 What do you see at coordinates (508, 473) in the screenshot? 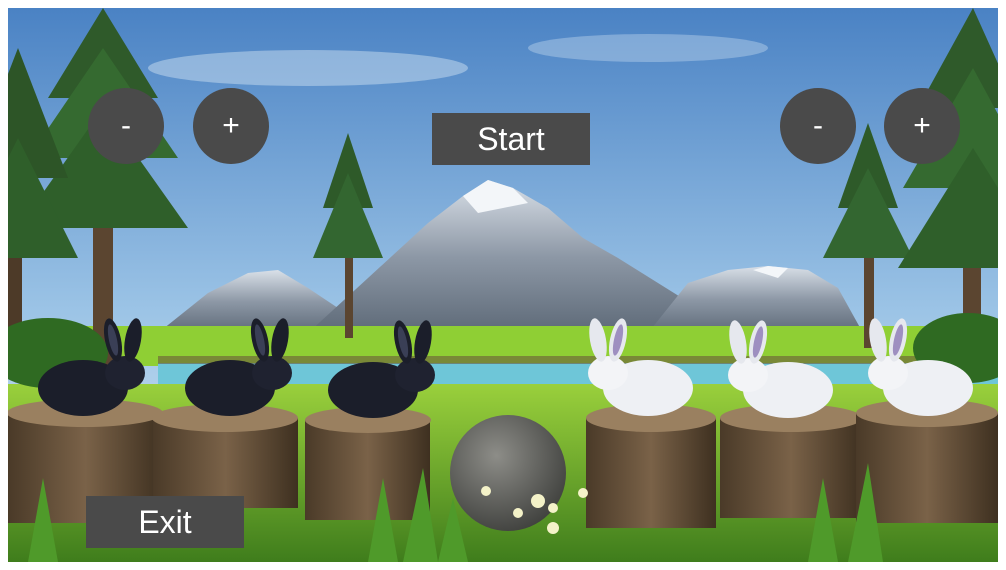
I see `rock` at bounding box center [508, 473].